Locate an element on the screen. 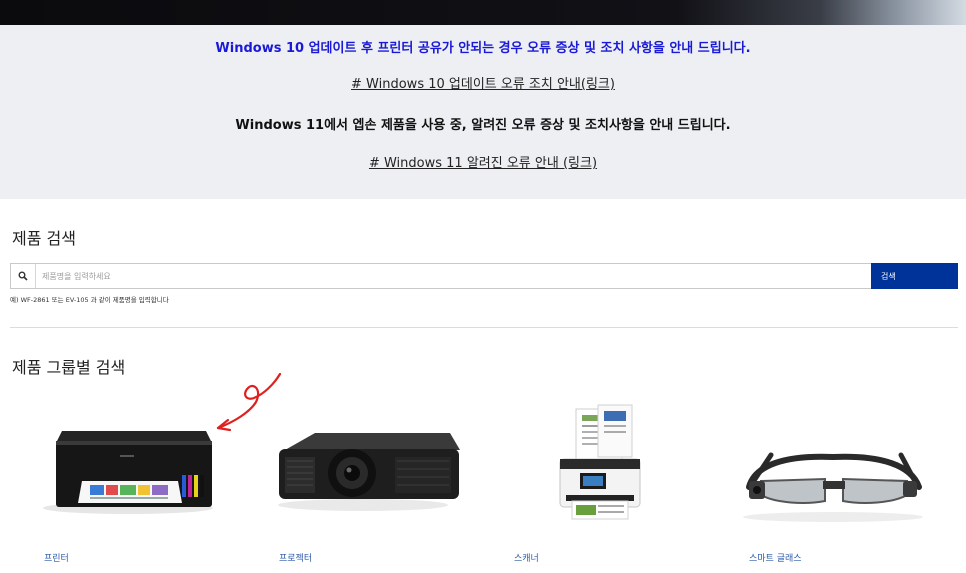 This screenshot has height=573, width=966. product-group-smart-glasses: 스마트 글래스 is located at coordinates (832, 484).